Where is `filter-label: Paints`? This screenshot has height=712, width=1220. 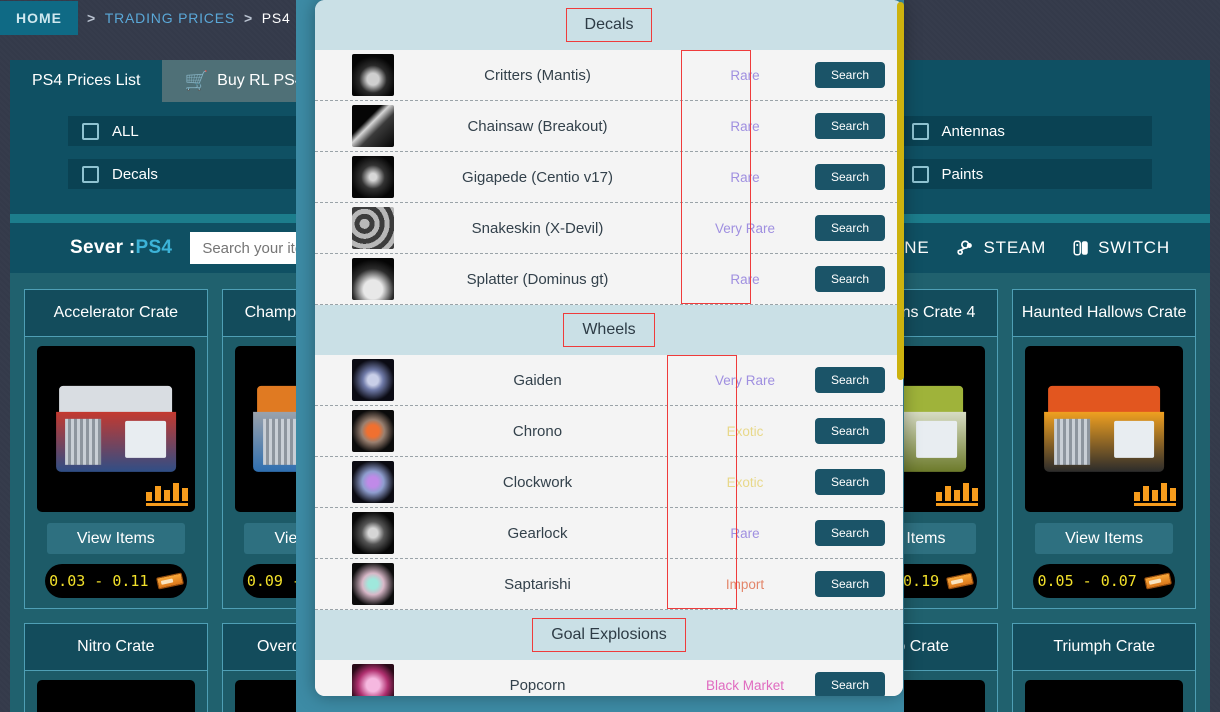 filter-label: Paints is located at coordinates (962, 174).